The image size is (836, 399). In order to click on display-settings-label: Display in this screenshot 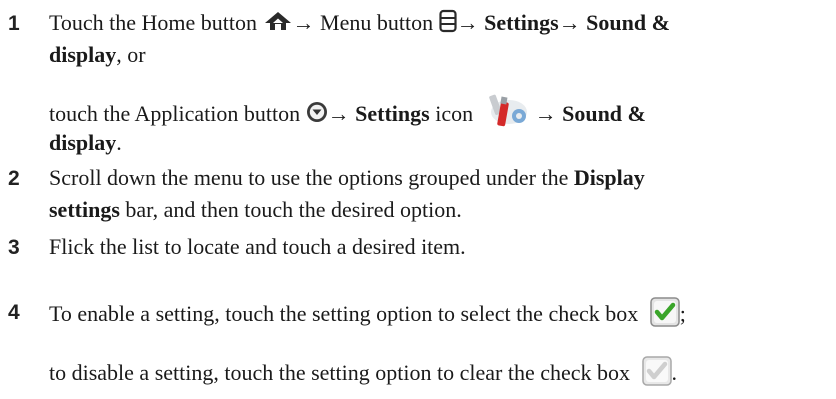, I will do `click(609, 177)`.